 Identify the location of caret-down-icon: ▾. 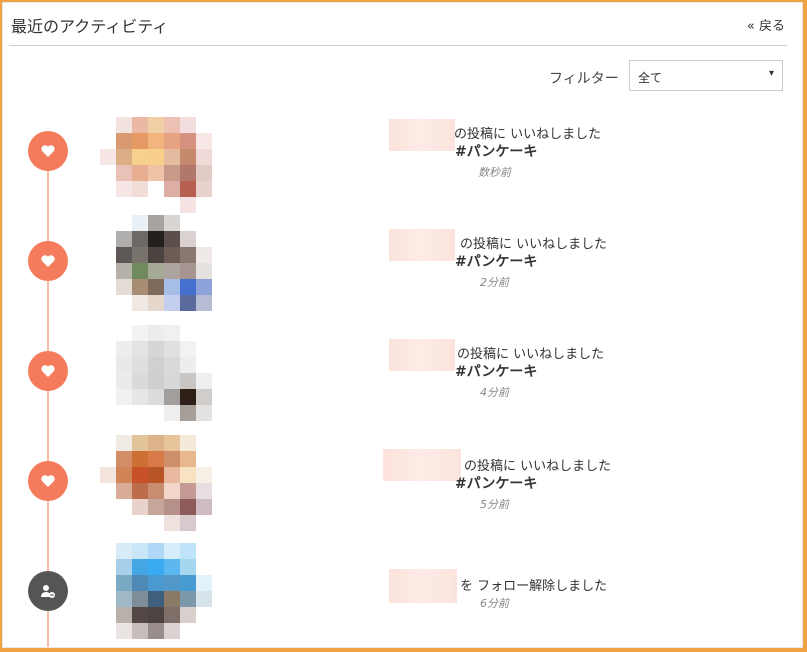
(771, 73).